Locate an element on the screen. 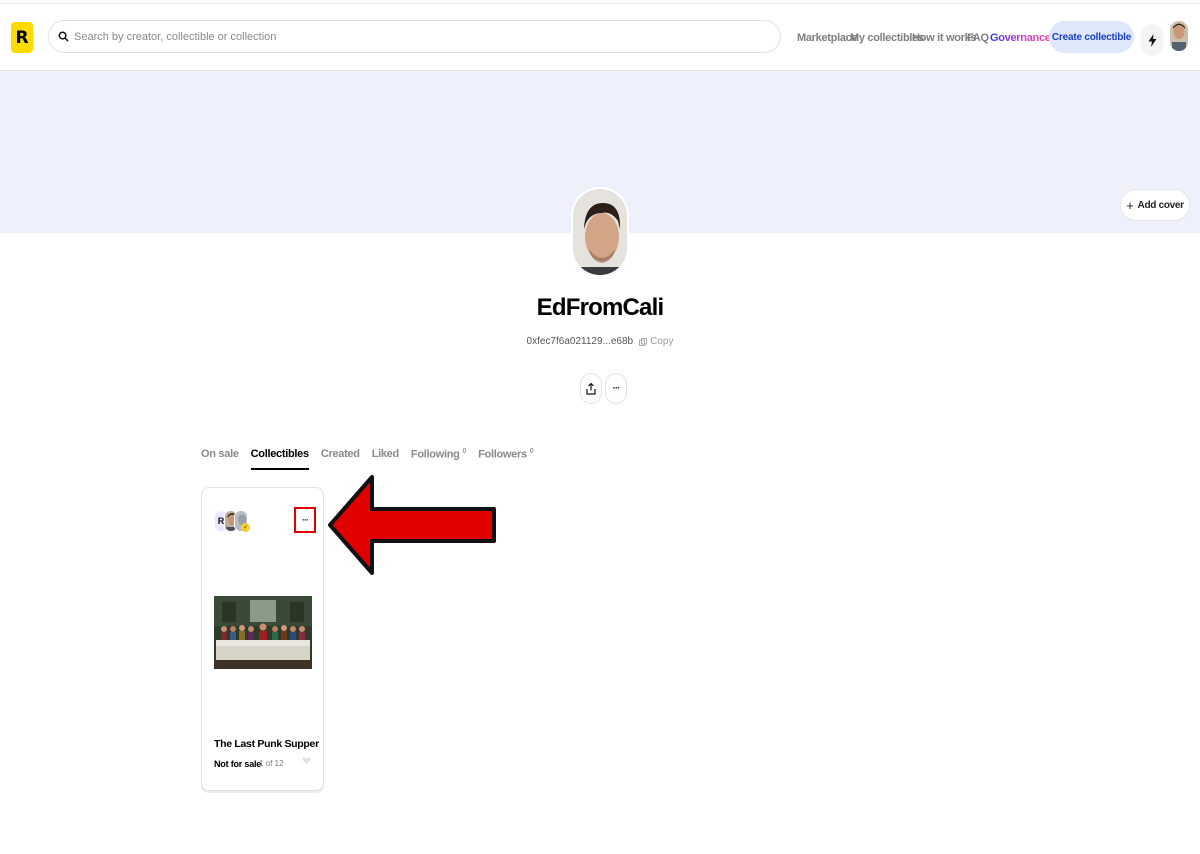  tab-on-sale: On sale is located at coordinates (220, 459).